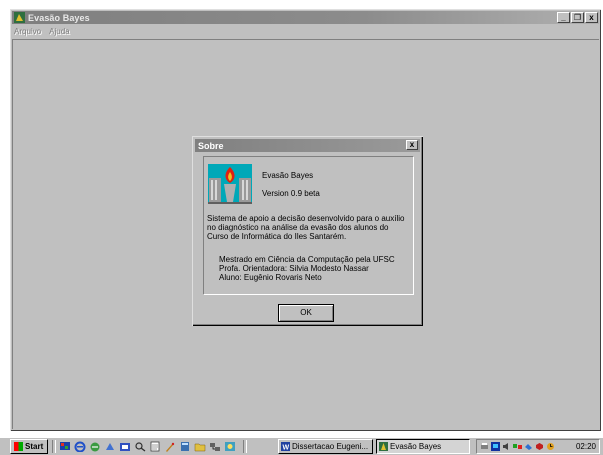 Image resolution: width=603 pixels, height=455 pixels. What do you see at coordinates (230, 184) in the screenshot?
I see `torch-logo-icon` at bounding box center [230, 184].